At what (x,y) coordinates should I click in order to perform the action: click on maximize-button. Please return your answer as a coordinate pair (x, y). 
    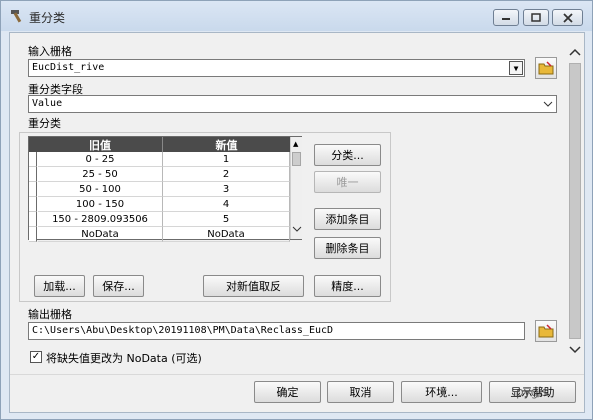
    Looking at the image, I should click on (536, 17).